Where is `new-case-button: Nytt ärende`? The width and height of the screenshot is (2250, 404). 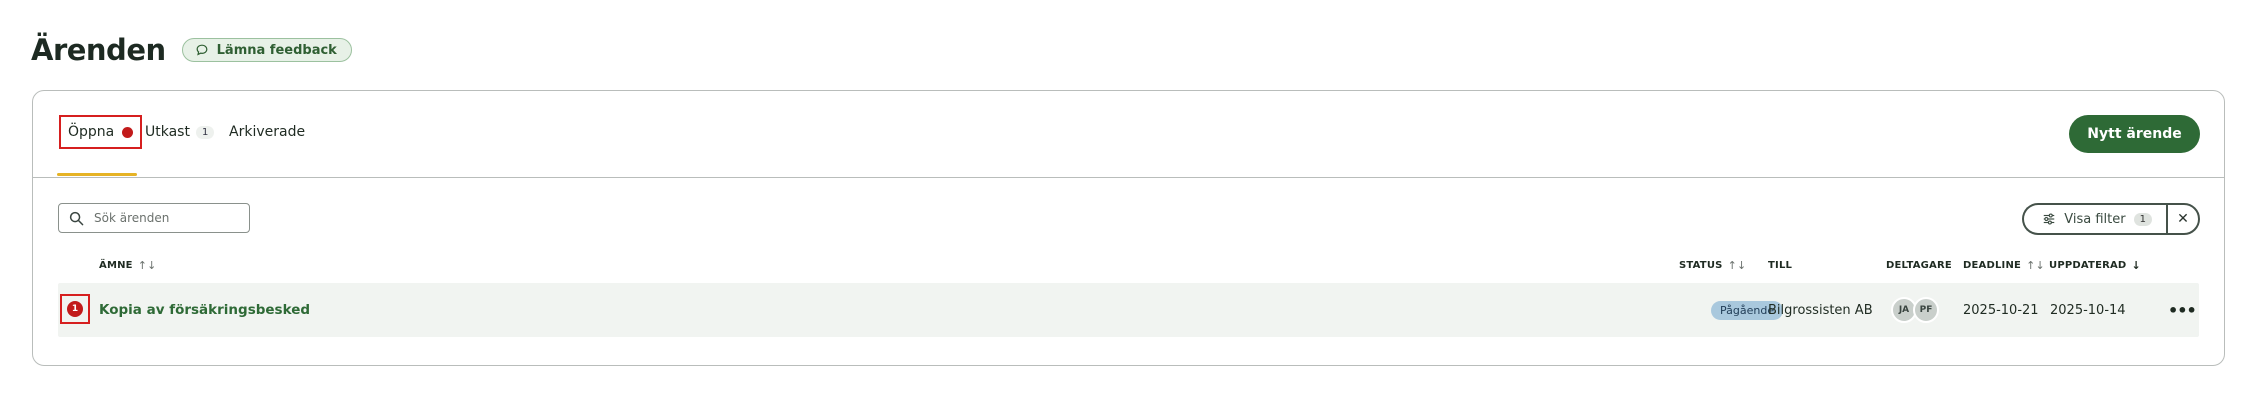 new-case-button: Nytt ärende is located at coordinates (2134, 134).